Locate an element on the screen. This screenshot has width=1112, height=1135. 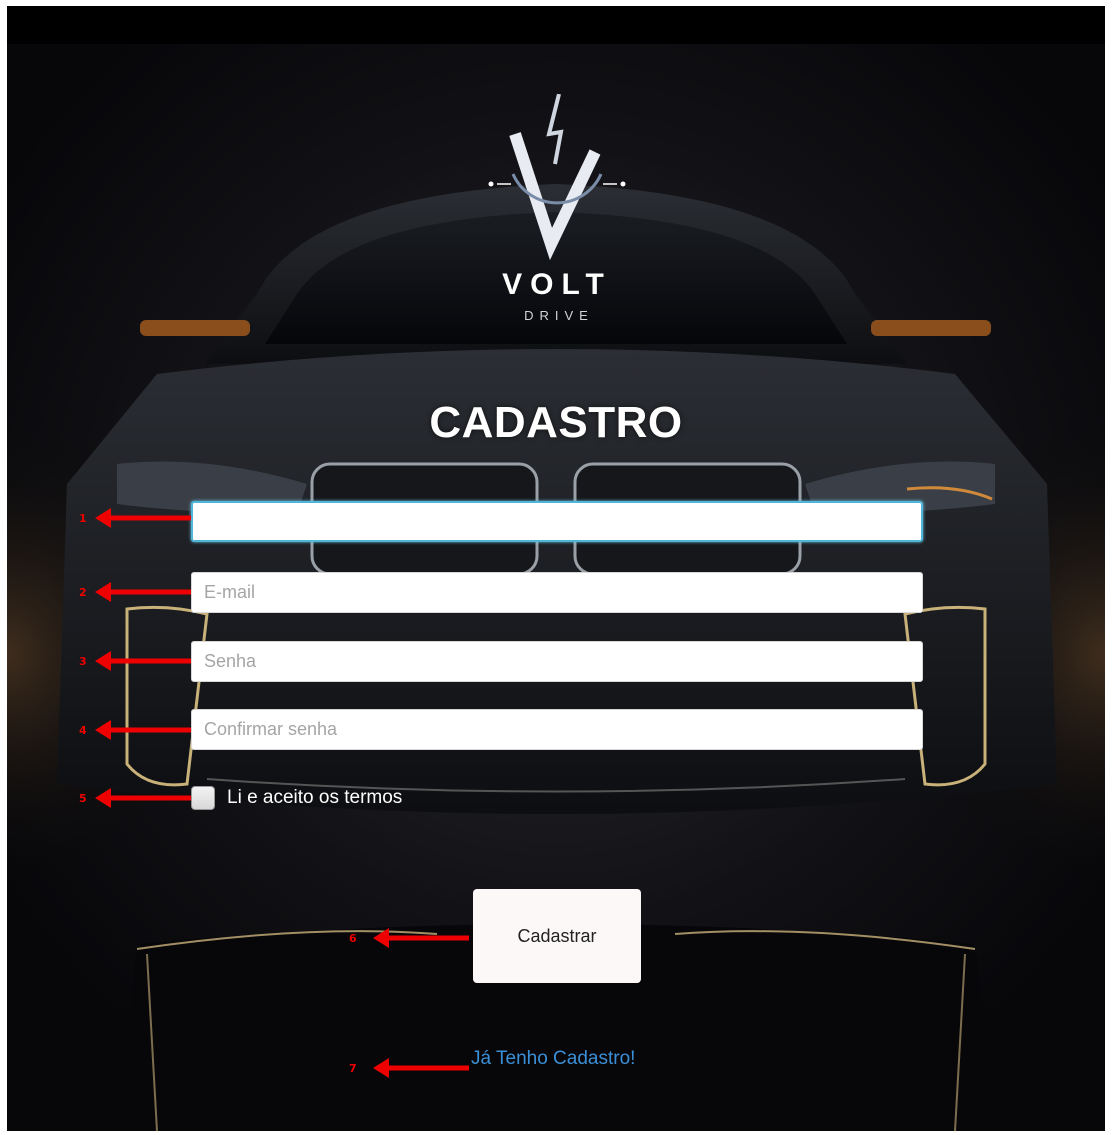
logo-subtitle-text: DRIVE is located at coordinates (559, 315).